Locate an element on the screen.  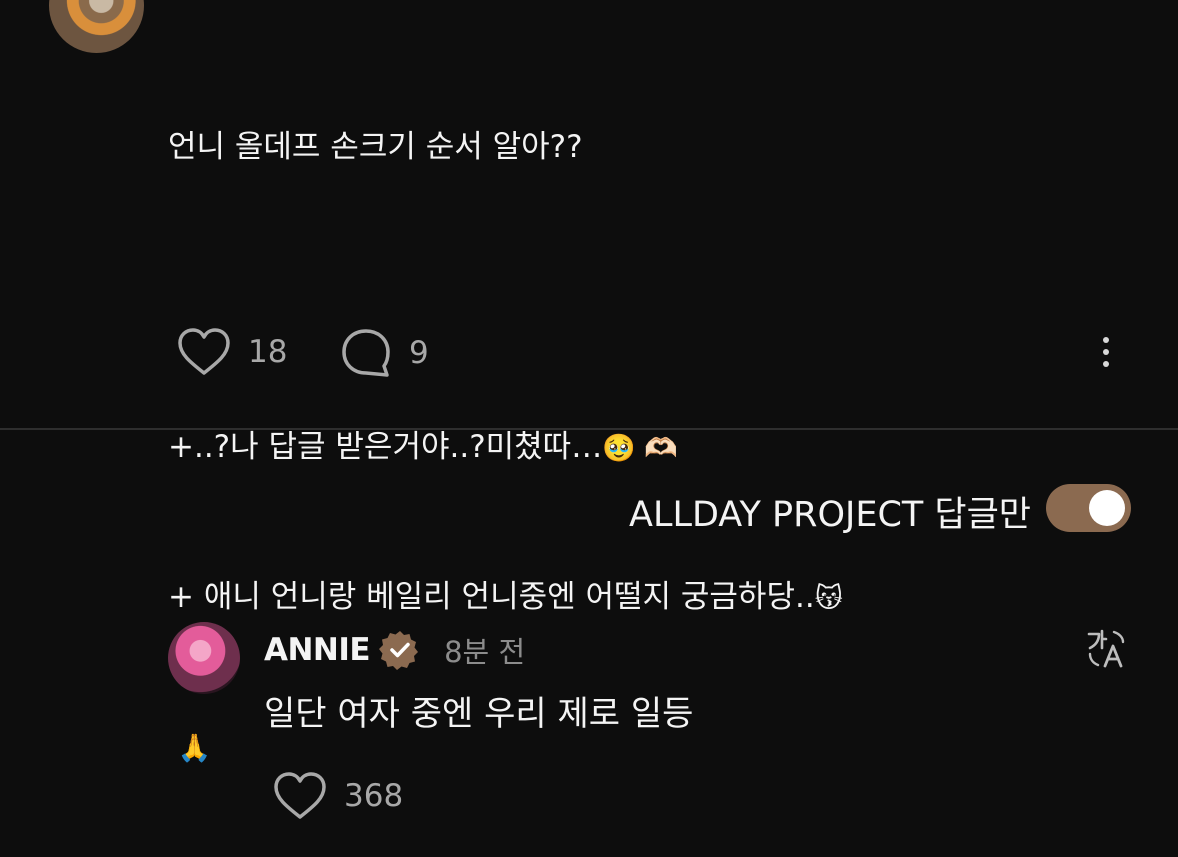
commenter-avatar is located at coordinates (96, 26).